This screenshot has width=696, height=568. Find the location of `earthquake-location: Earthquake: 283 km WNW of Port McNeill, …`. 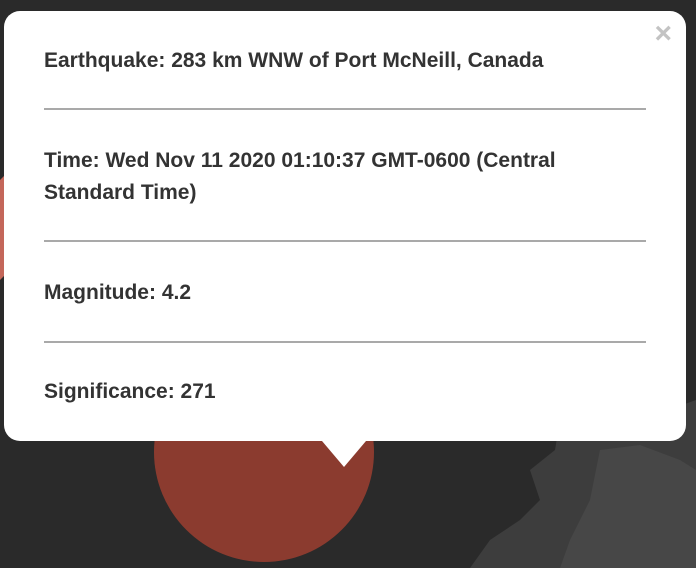

earthquake-location: Earthquake: 283 km WNW of Port McNeill, … is located at coordinates (294, 60).